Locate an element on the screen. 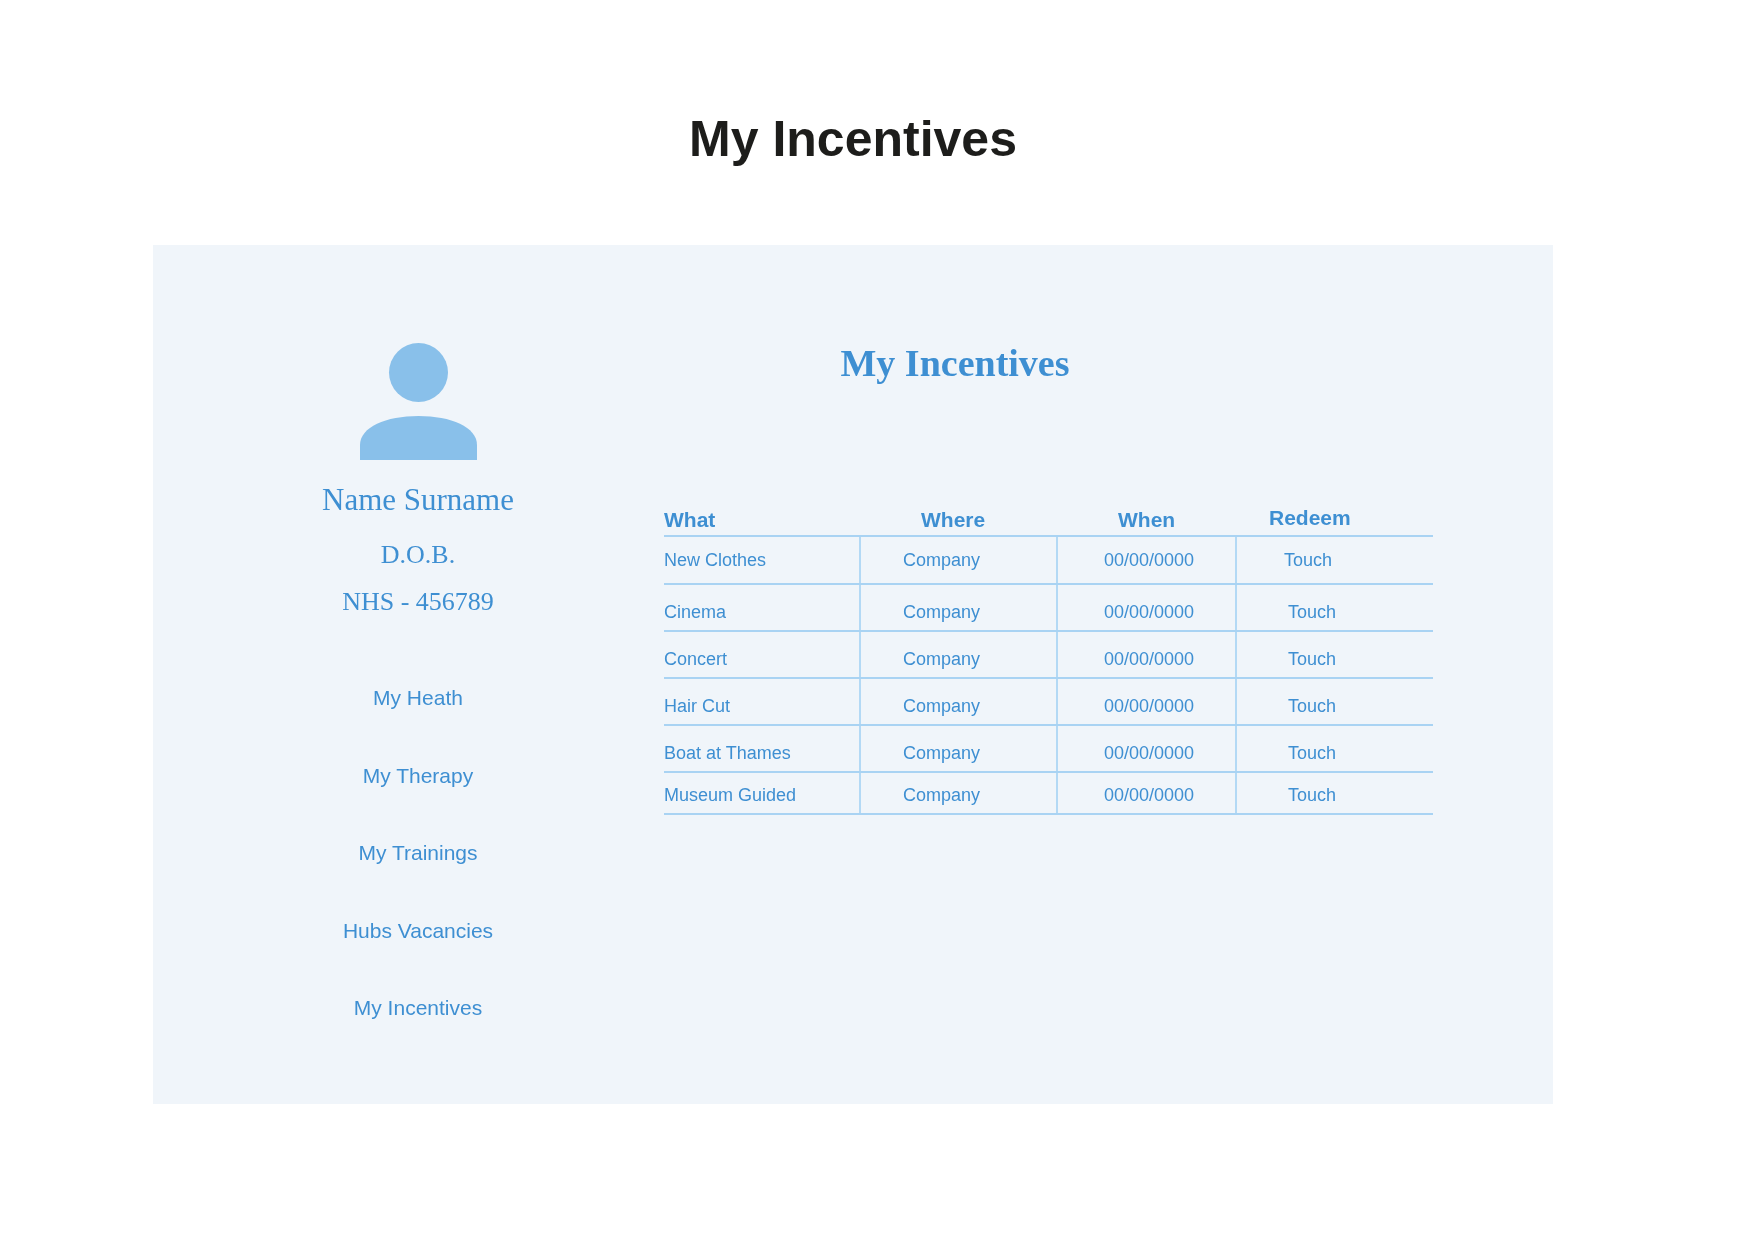 This screenshot has height=1241, width=1754. table-cell: Boat at Thames is located at coordinates (727, 752).